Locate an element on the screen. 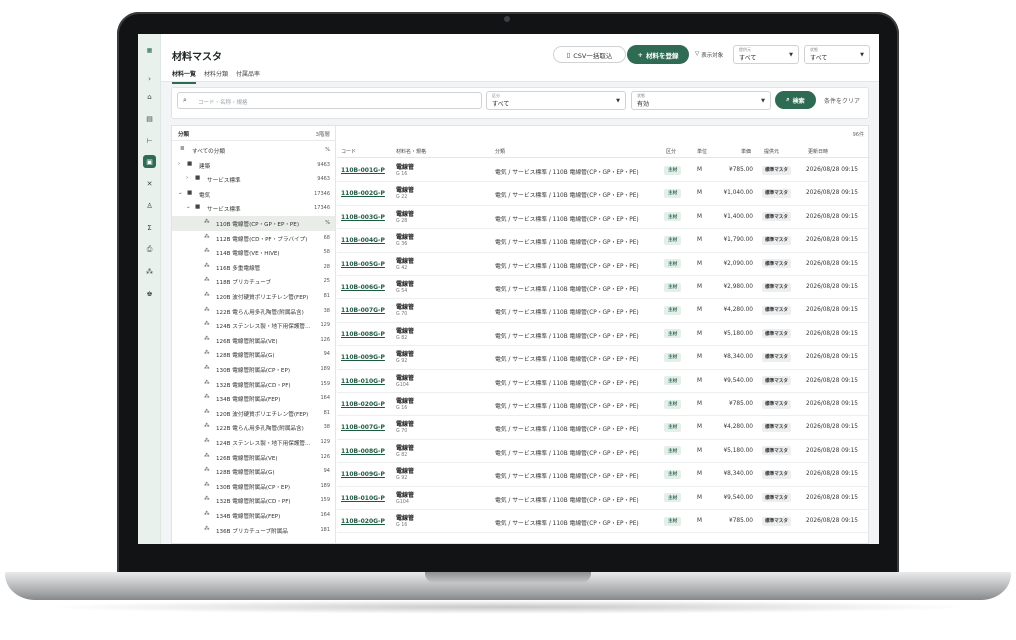  column-provider: 提供元 is located at coordinates (771, 151).